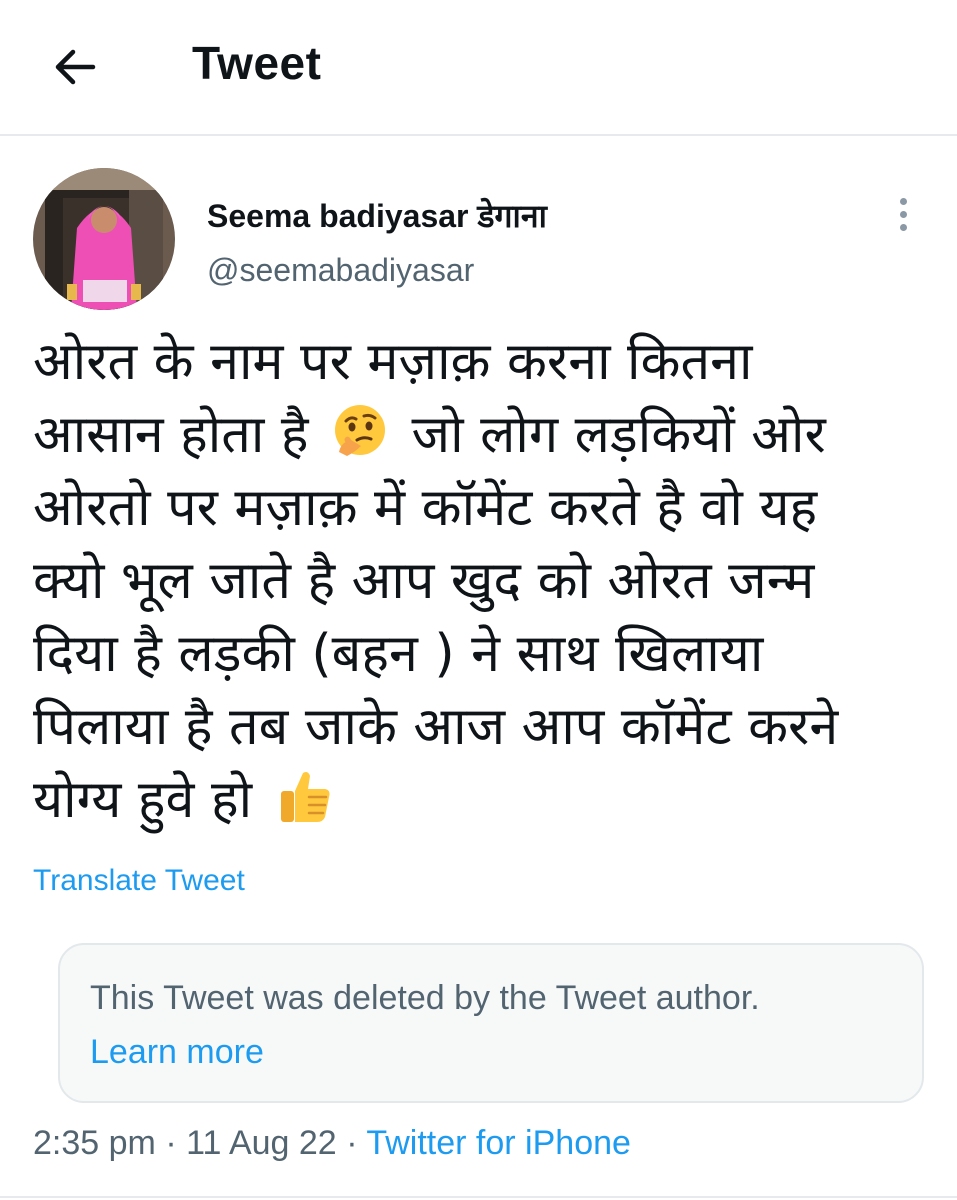 This screenshot has height=1200, width=957. I want to click on divider, so click(478, 1197).